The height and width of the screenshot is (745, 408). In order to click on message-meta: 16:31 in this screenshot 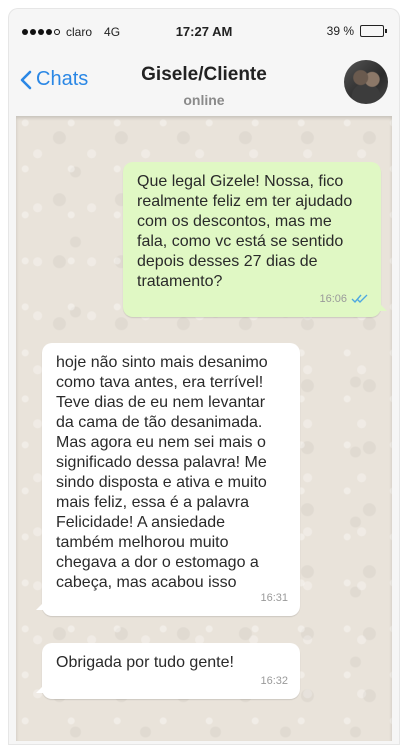, I will do `click(274, 598)`.